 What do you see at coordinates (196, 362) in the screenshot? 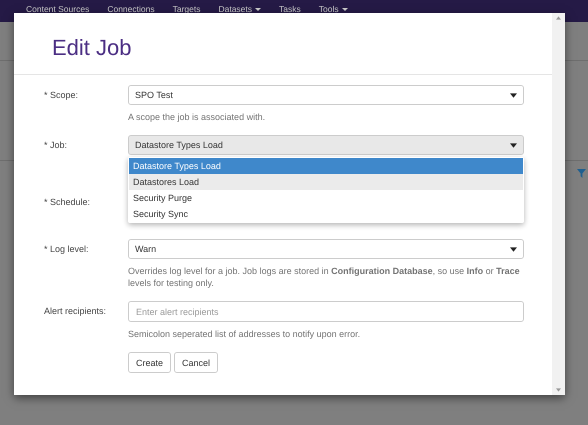
I see `cancel-button: Cancel` at bounding box center [196, 362].